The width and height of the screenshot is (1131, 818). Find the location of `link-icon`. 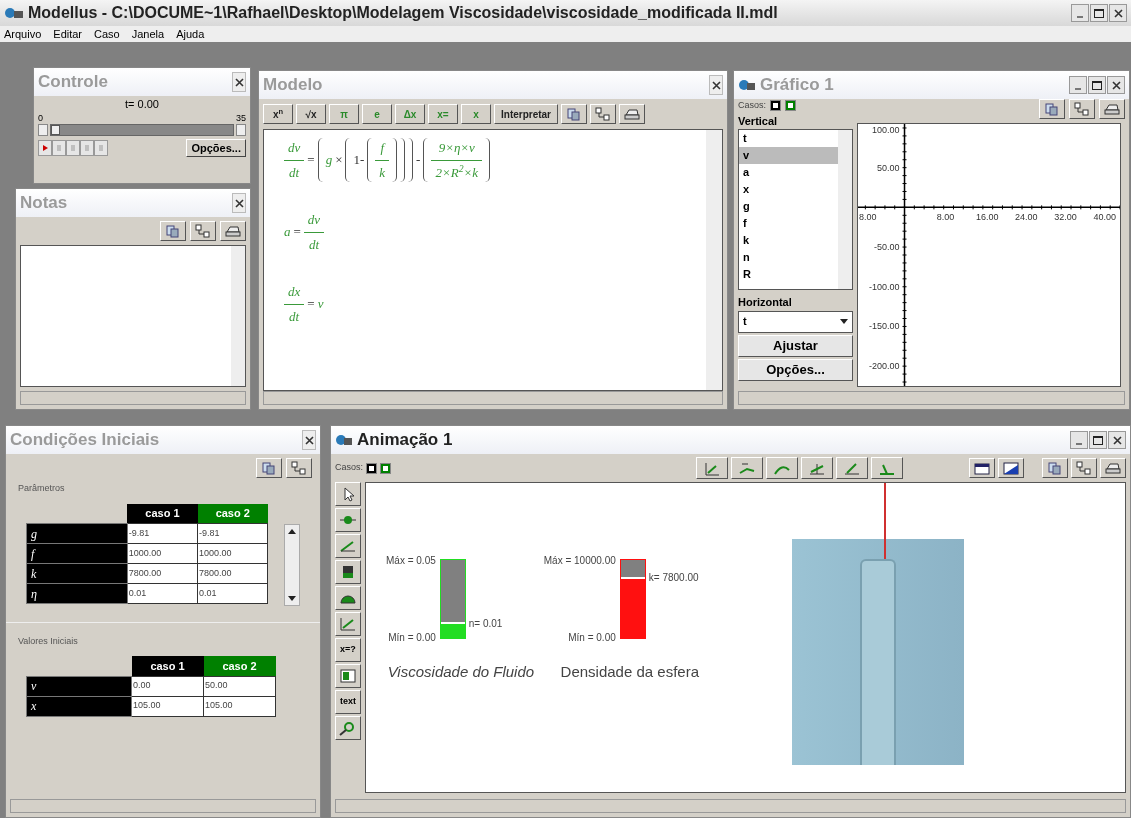

link-icon is located at coordinates (203, 231).